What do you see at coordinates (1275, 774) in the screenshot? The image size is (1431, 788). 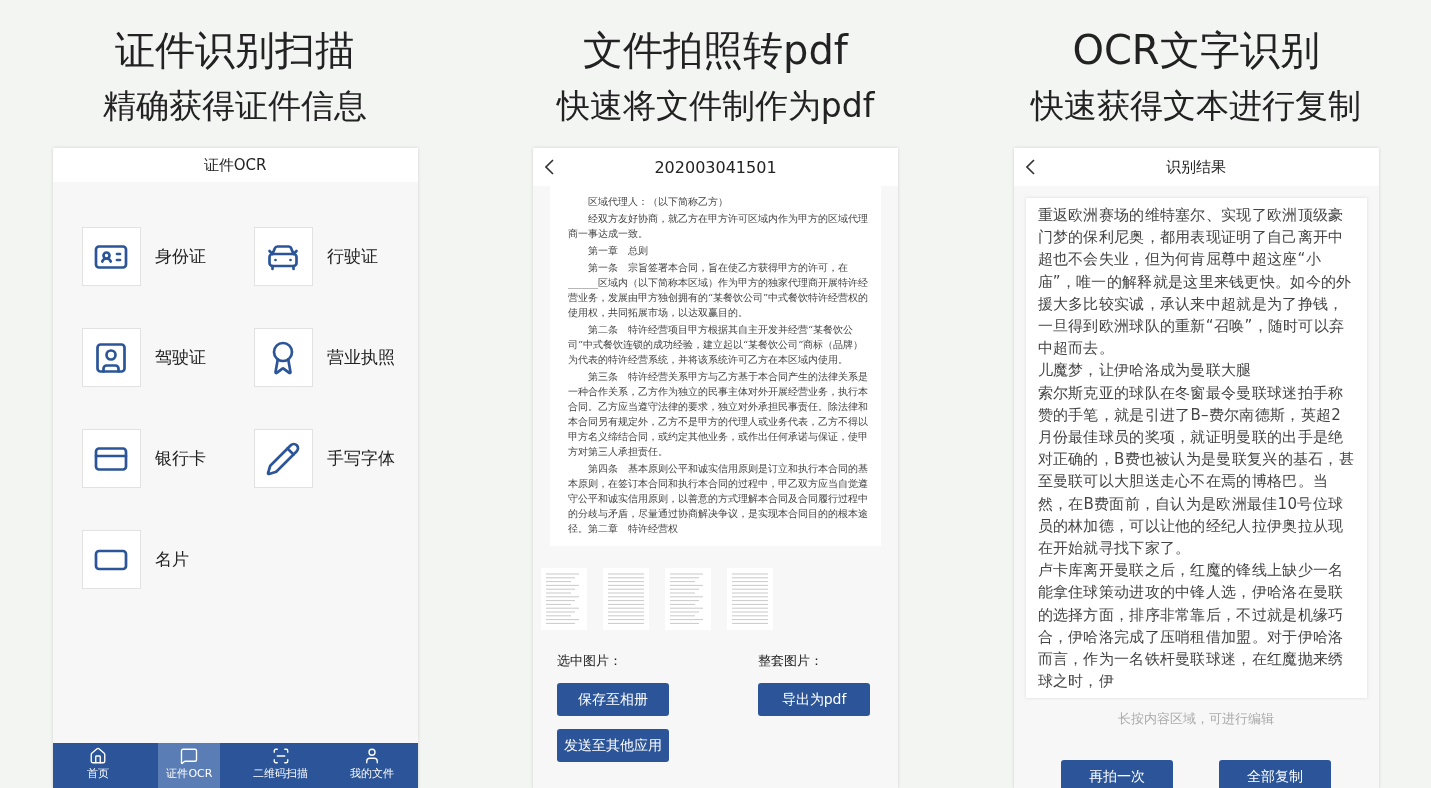 I see `action-button: 全部复制` at bounding box center [1275, 774].